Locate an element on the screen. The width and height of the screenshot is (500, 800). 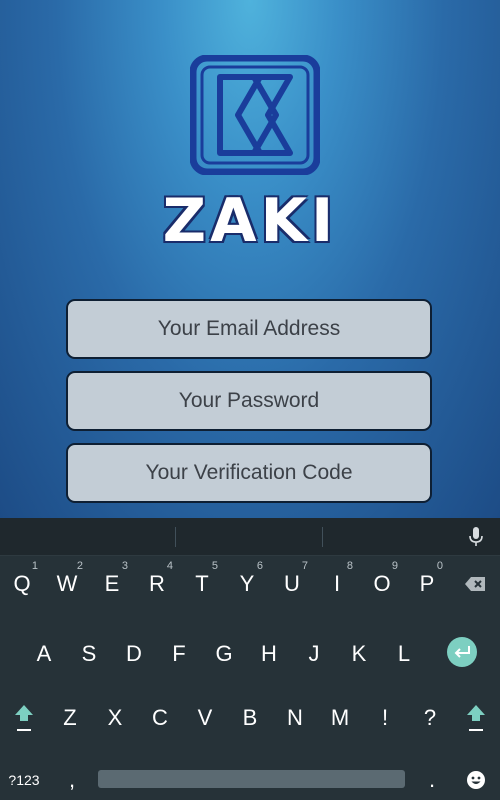
key-f: F is located at coordinates (179, 654).